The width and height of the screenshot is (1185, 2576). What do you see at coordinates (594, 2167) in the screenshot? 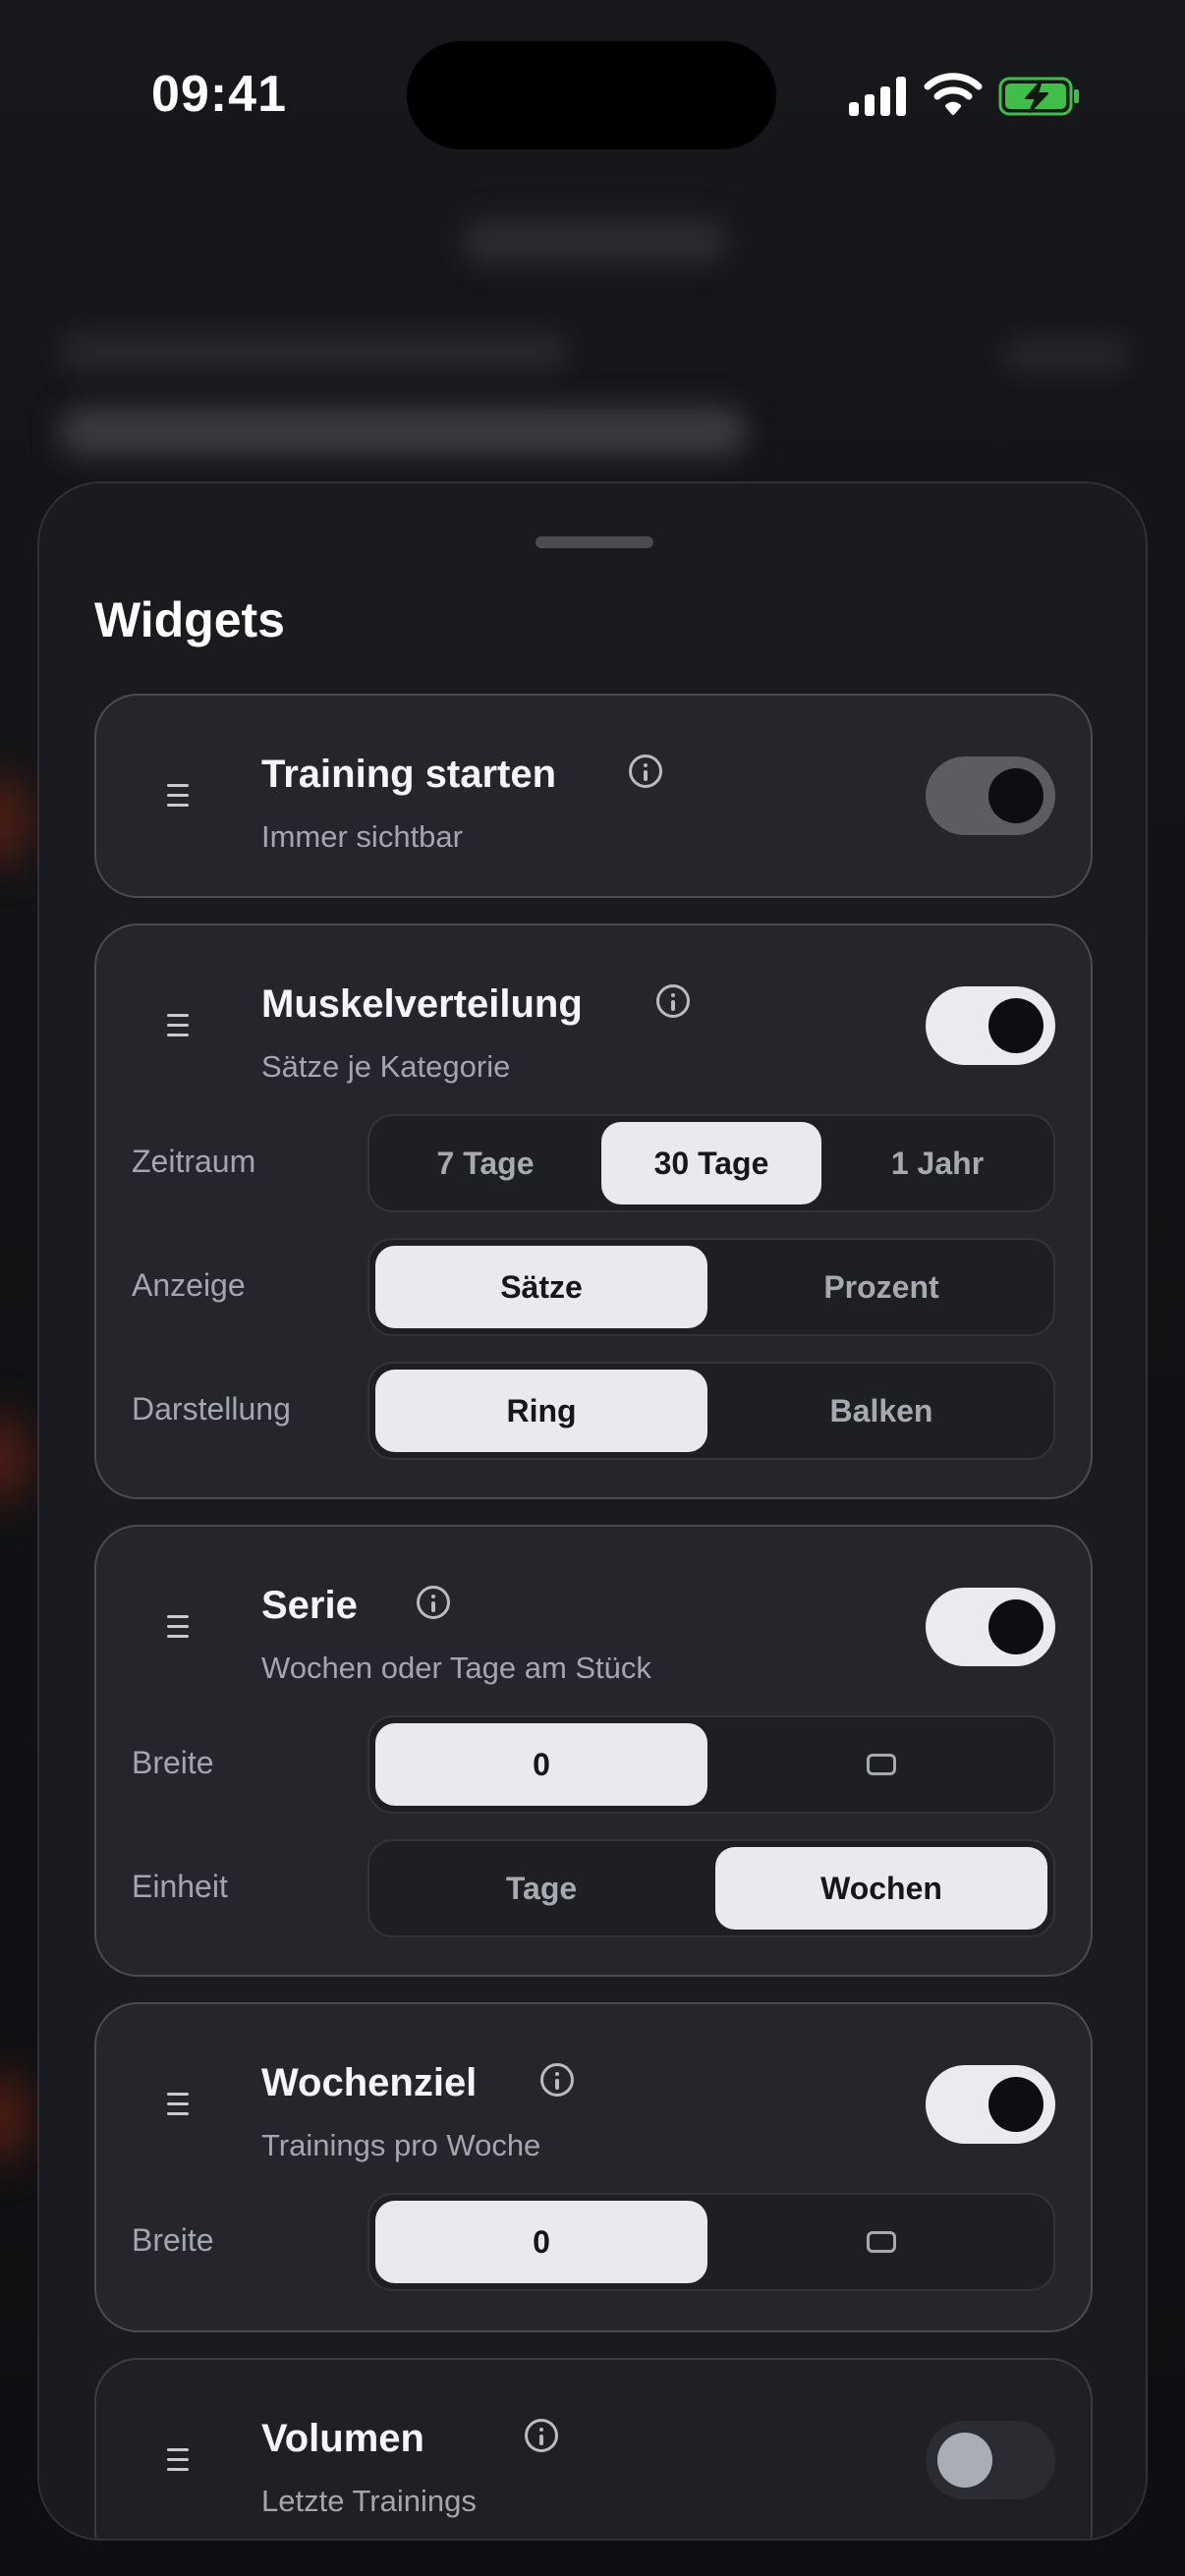
I see `widget-card-wochenziel: Wochenziel Trainings pro Woche Breite 0` at bounding box center [594, 2167].